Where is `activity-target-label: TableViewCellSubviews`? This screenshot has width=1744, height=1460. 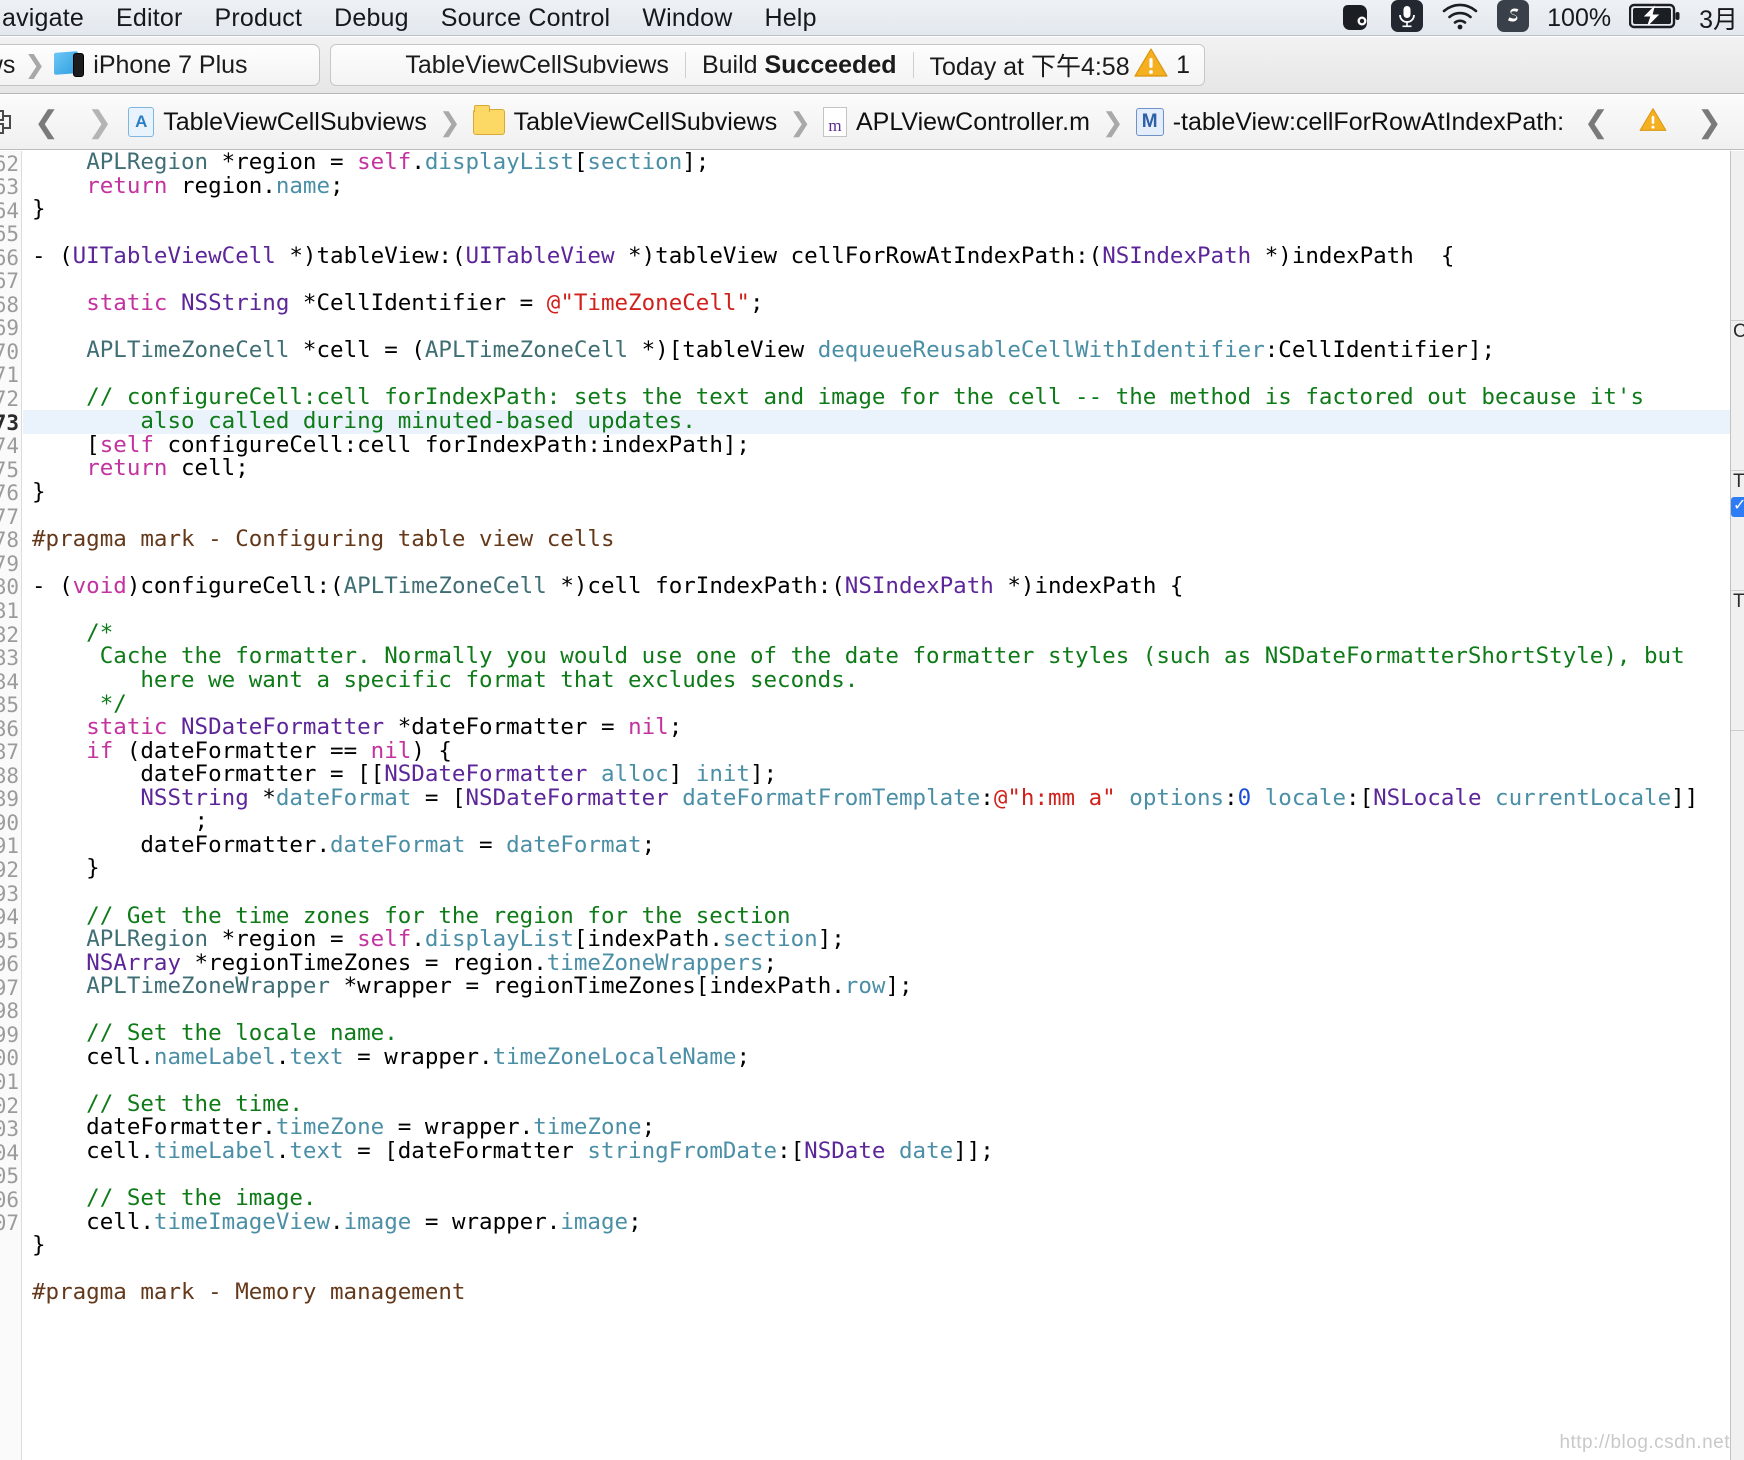
activity-target-label: TableViewCellSubviews is located at coordinates (537, 64).